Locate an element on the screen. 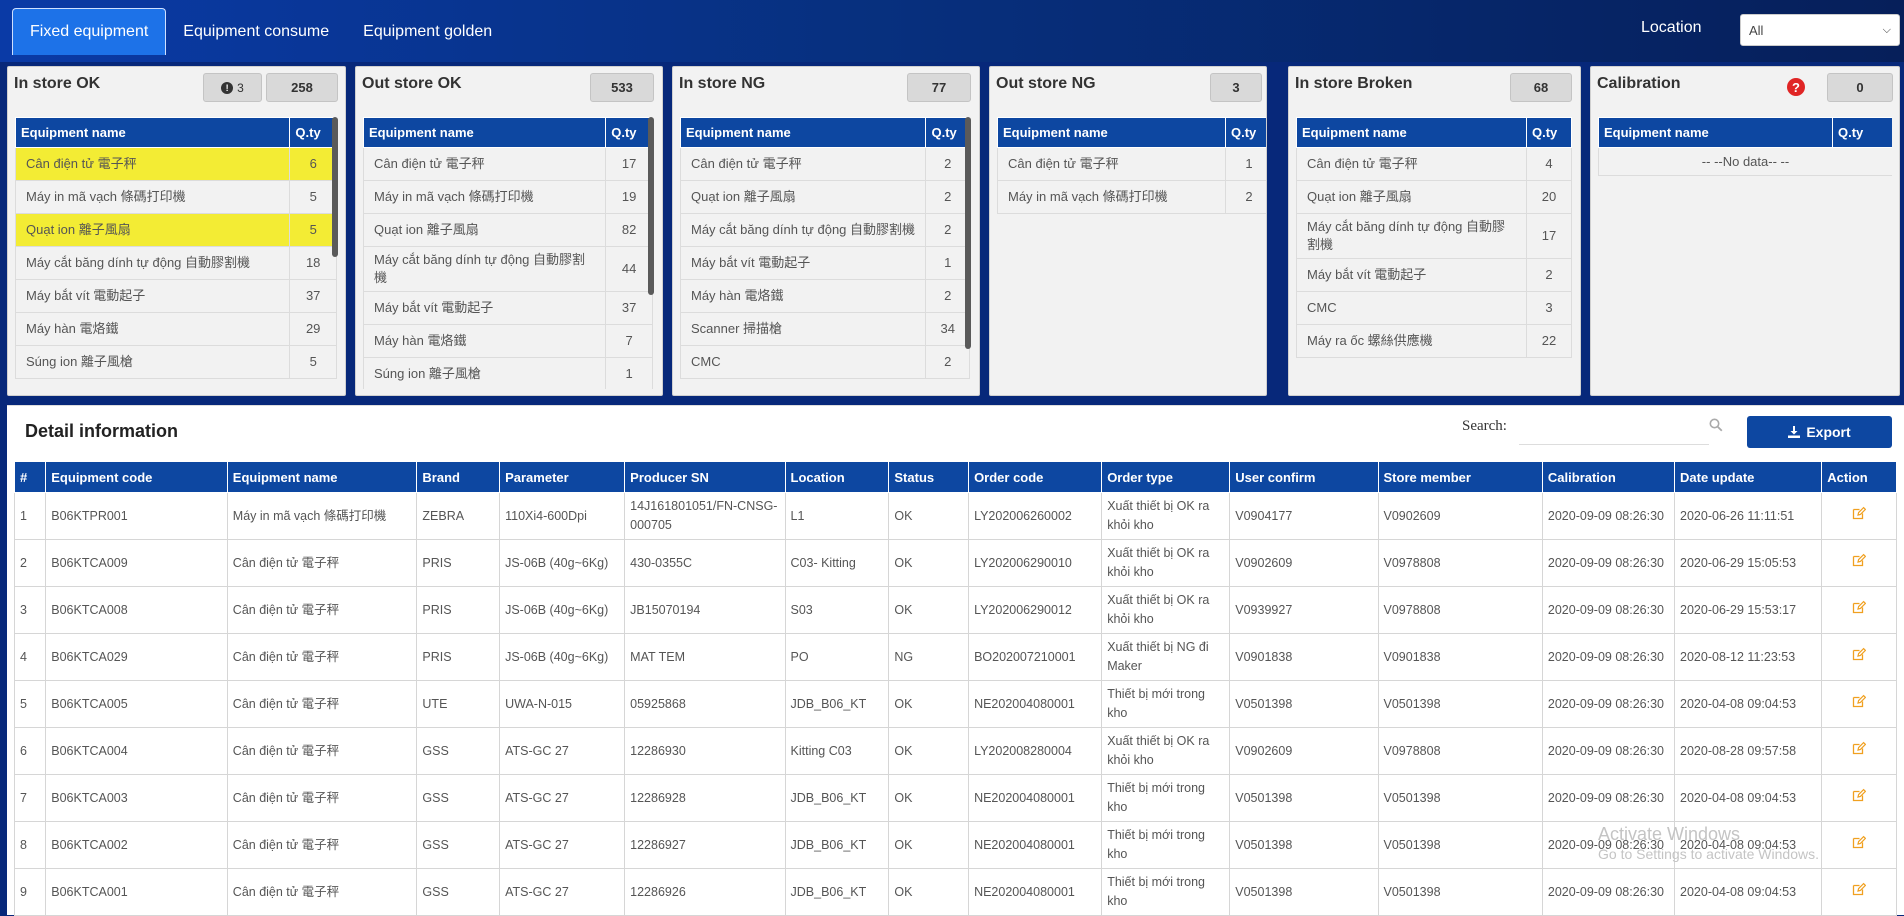 Image resolution: width=1904 pixels, height=916 pixels. col-order-code: Order code is located at coordinates (1035, 477).